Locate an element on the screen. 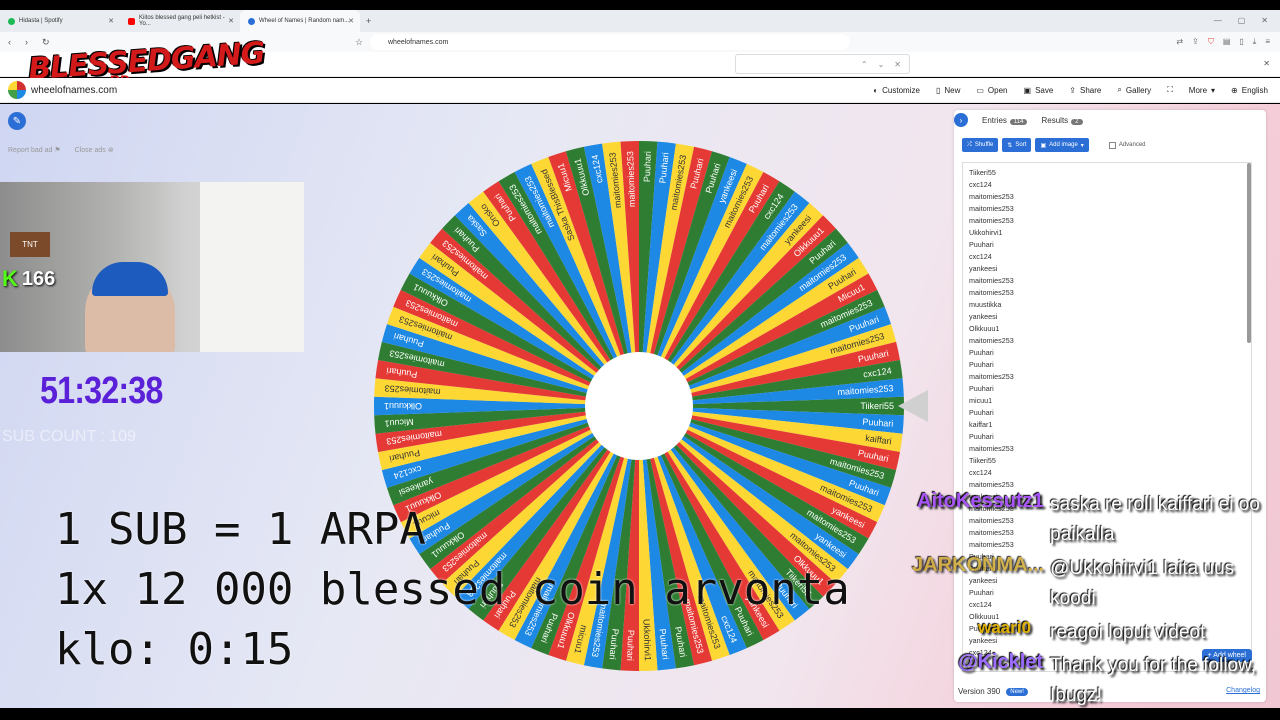  palette-icon: ◐ is located at coordinates (876, 90).